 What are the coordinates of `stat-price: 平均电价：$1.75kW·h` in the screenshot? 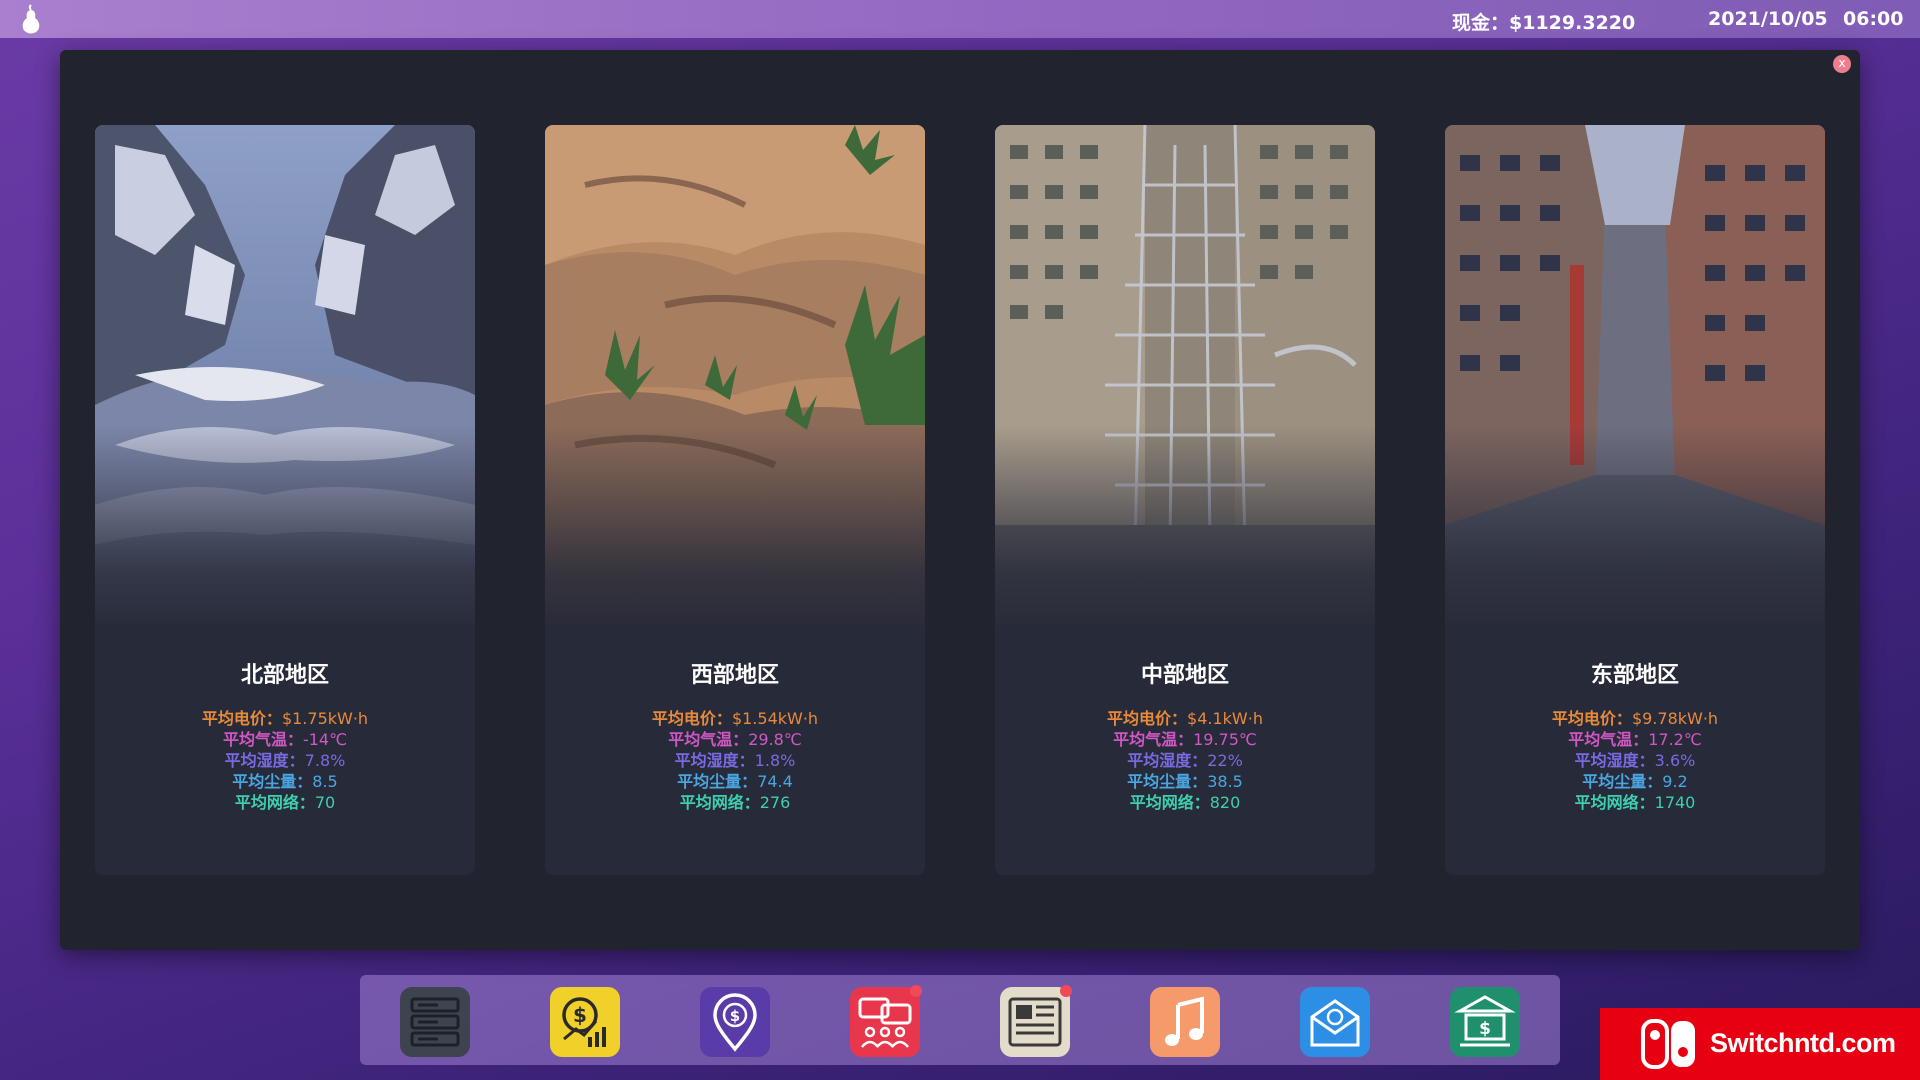 It's located at (285, 718).